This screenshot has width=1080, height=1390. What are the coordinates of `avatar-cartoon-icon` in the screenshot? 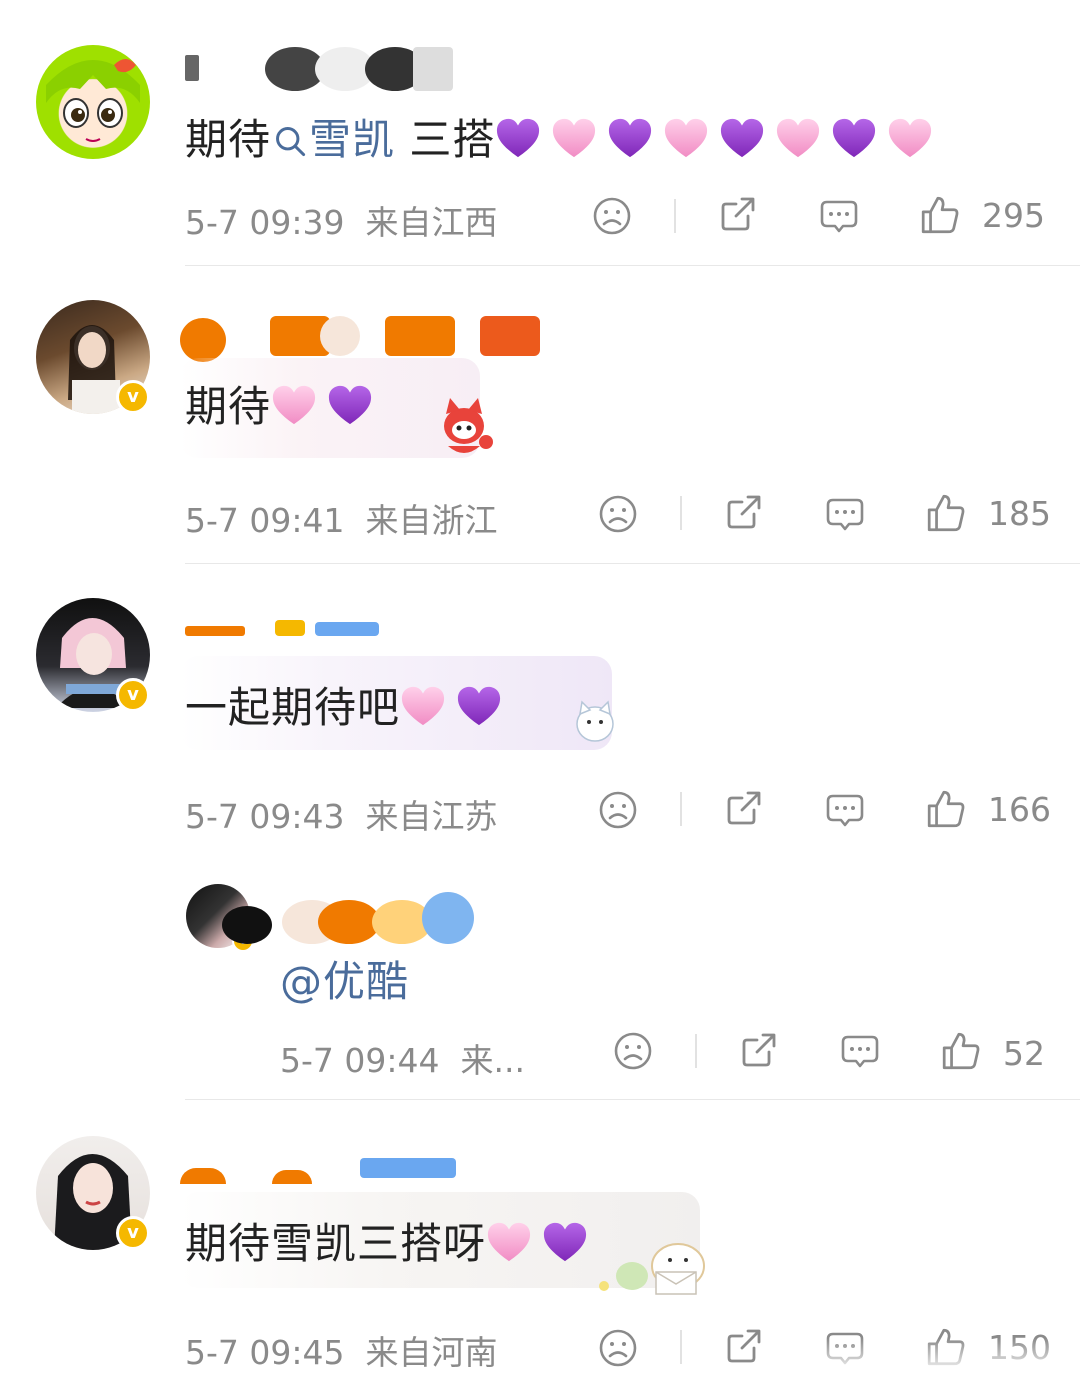 It's located at (93, 100).